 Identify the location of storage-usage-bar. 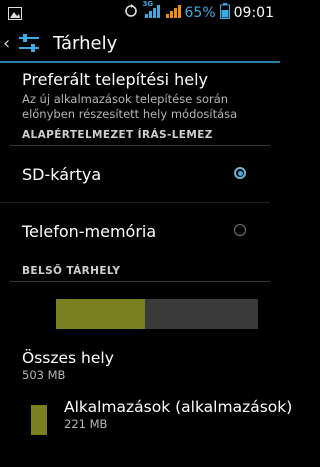
(140, 308).